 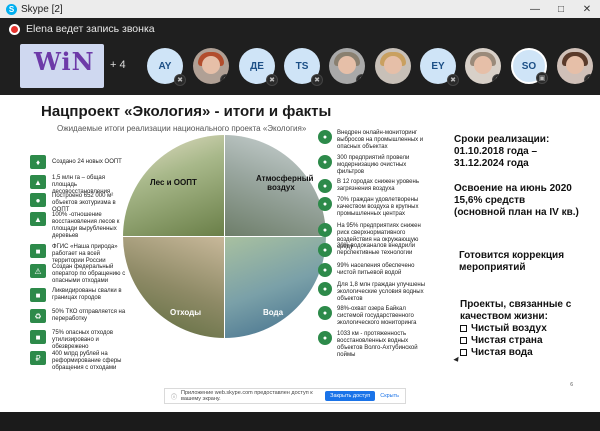 I want to click on maximize-icon: □, so click(x=561, y=9).